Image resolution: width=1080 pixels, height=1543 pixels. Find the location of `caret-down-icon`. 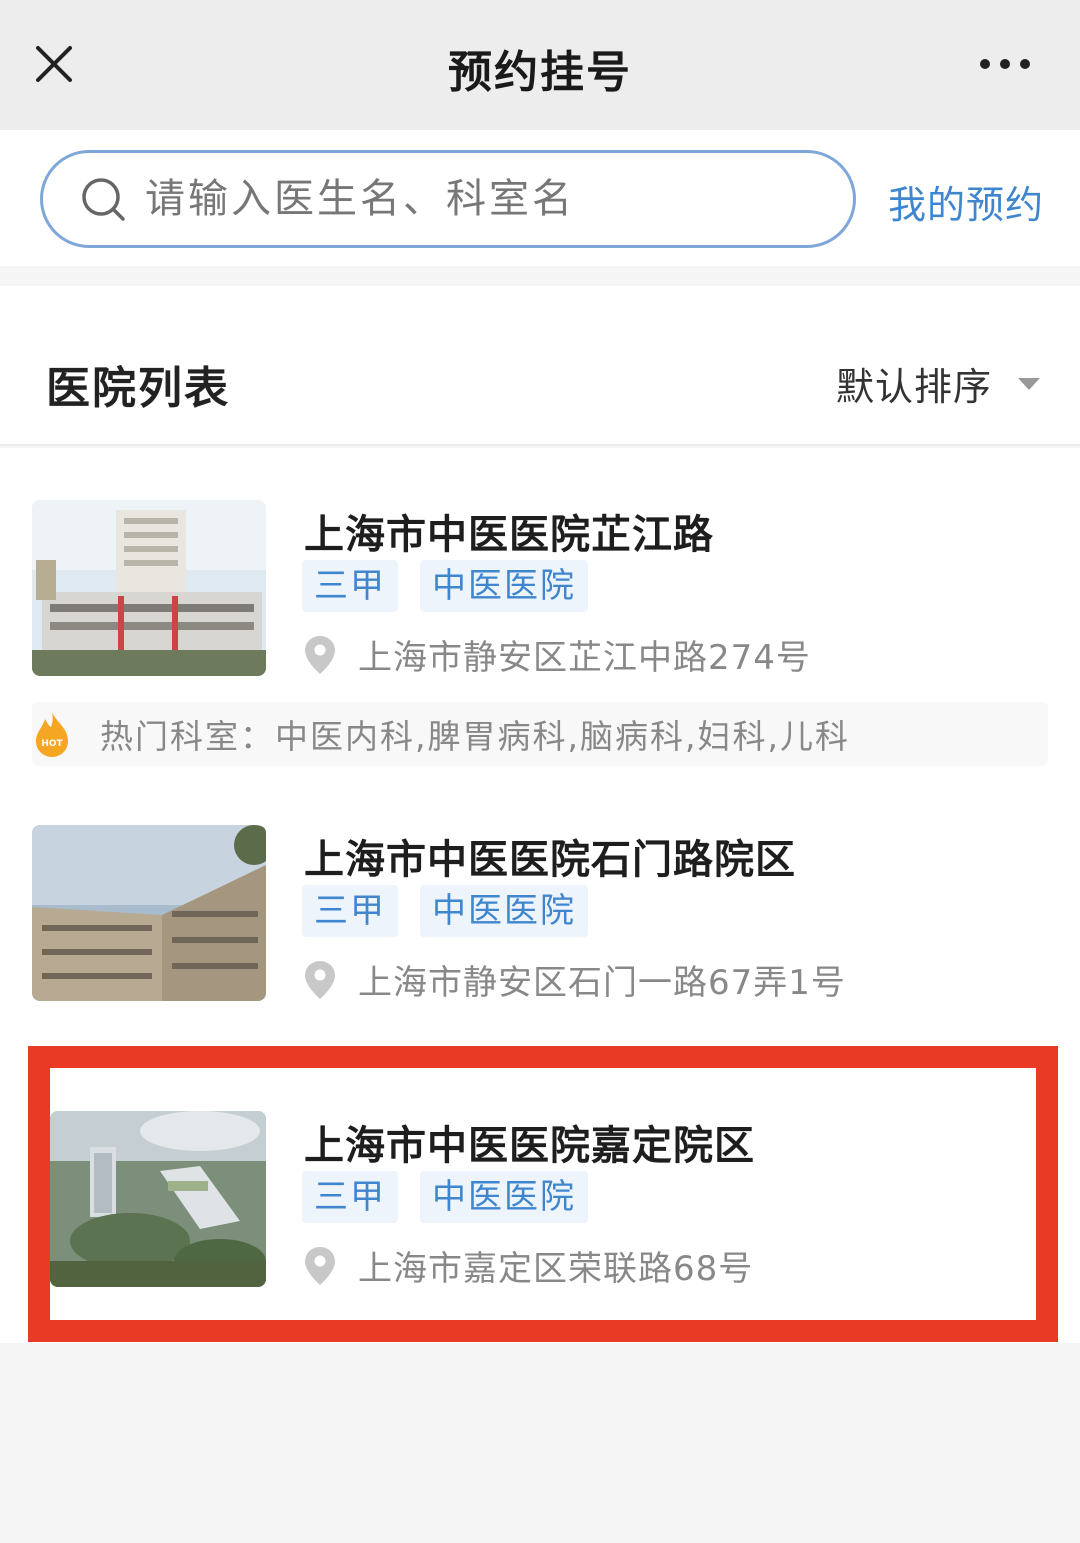

caret-down-icon is located at coordinates (1029, 383).